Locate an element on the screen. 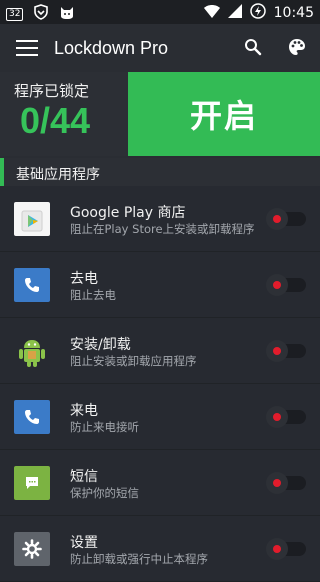 The width and height of the screenshot is (320, 582). list-item: 来电 防止来电接听 is located at coordinates (160, 417).